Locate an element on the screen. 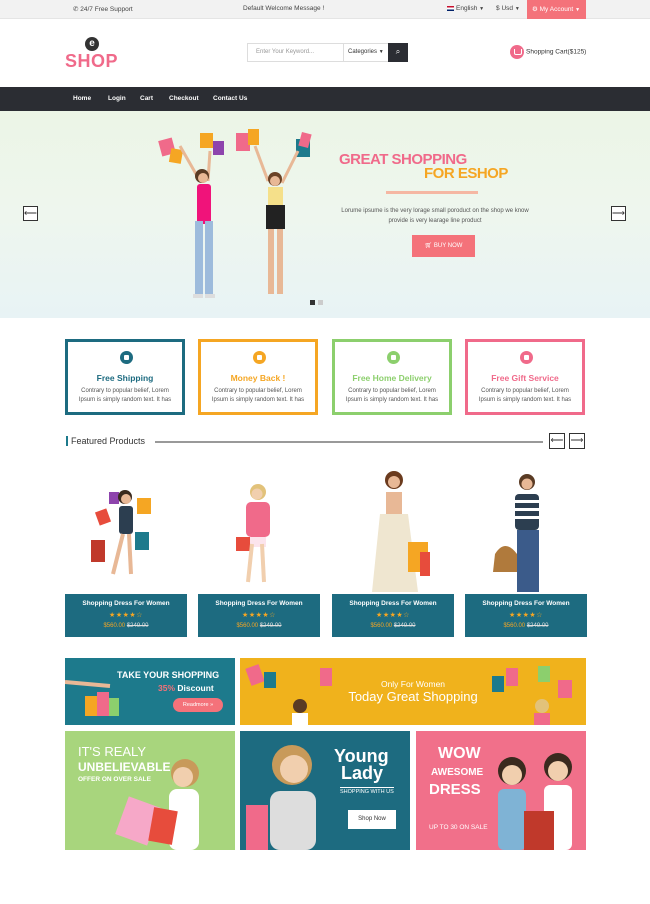  welcome-message: Default Welcome Message ! is located at coordinates (284, 8).